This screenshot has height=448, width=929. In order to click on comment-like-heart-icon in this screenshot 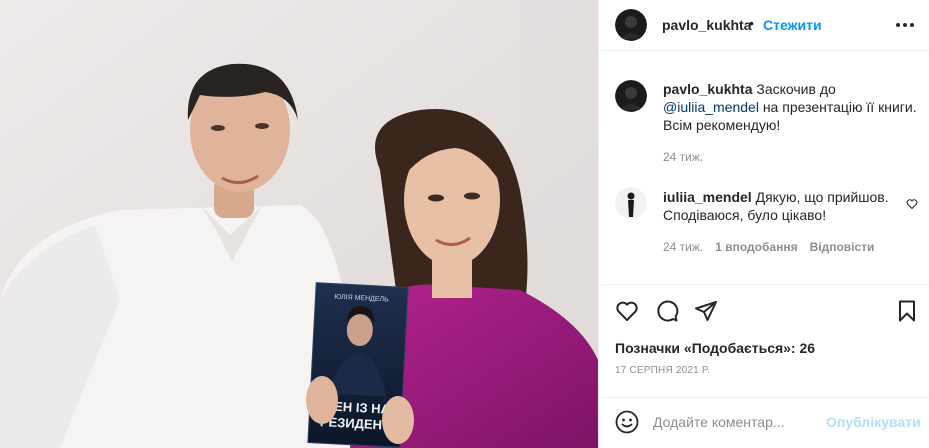, I will do `click(912, 203)`.